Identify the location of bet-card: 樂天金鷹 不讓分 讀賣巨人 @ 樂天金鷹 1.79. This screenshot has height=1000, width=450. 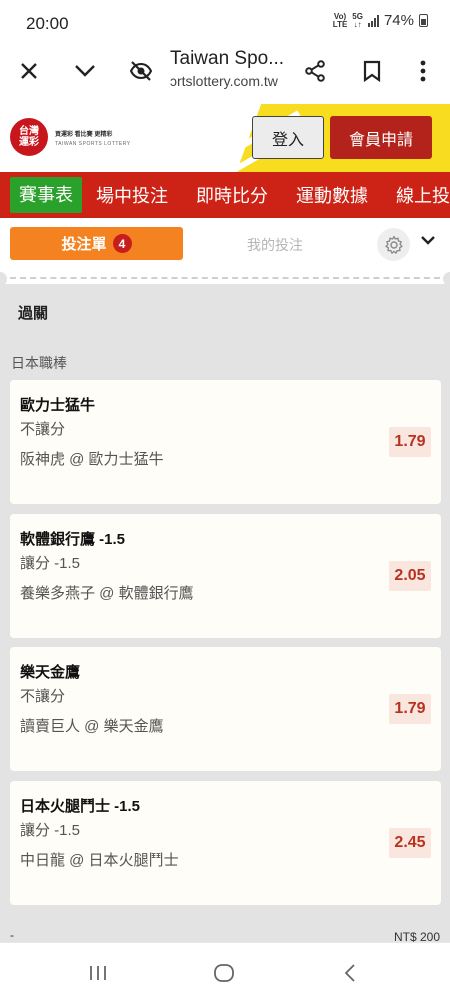
(225, 709).